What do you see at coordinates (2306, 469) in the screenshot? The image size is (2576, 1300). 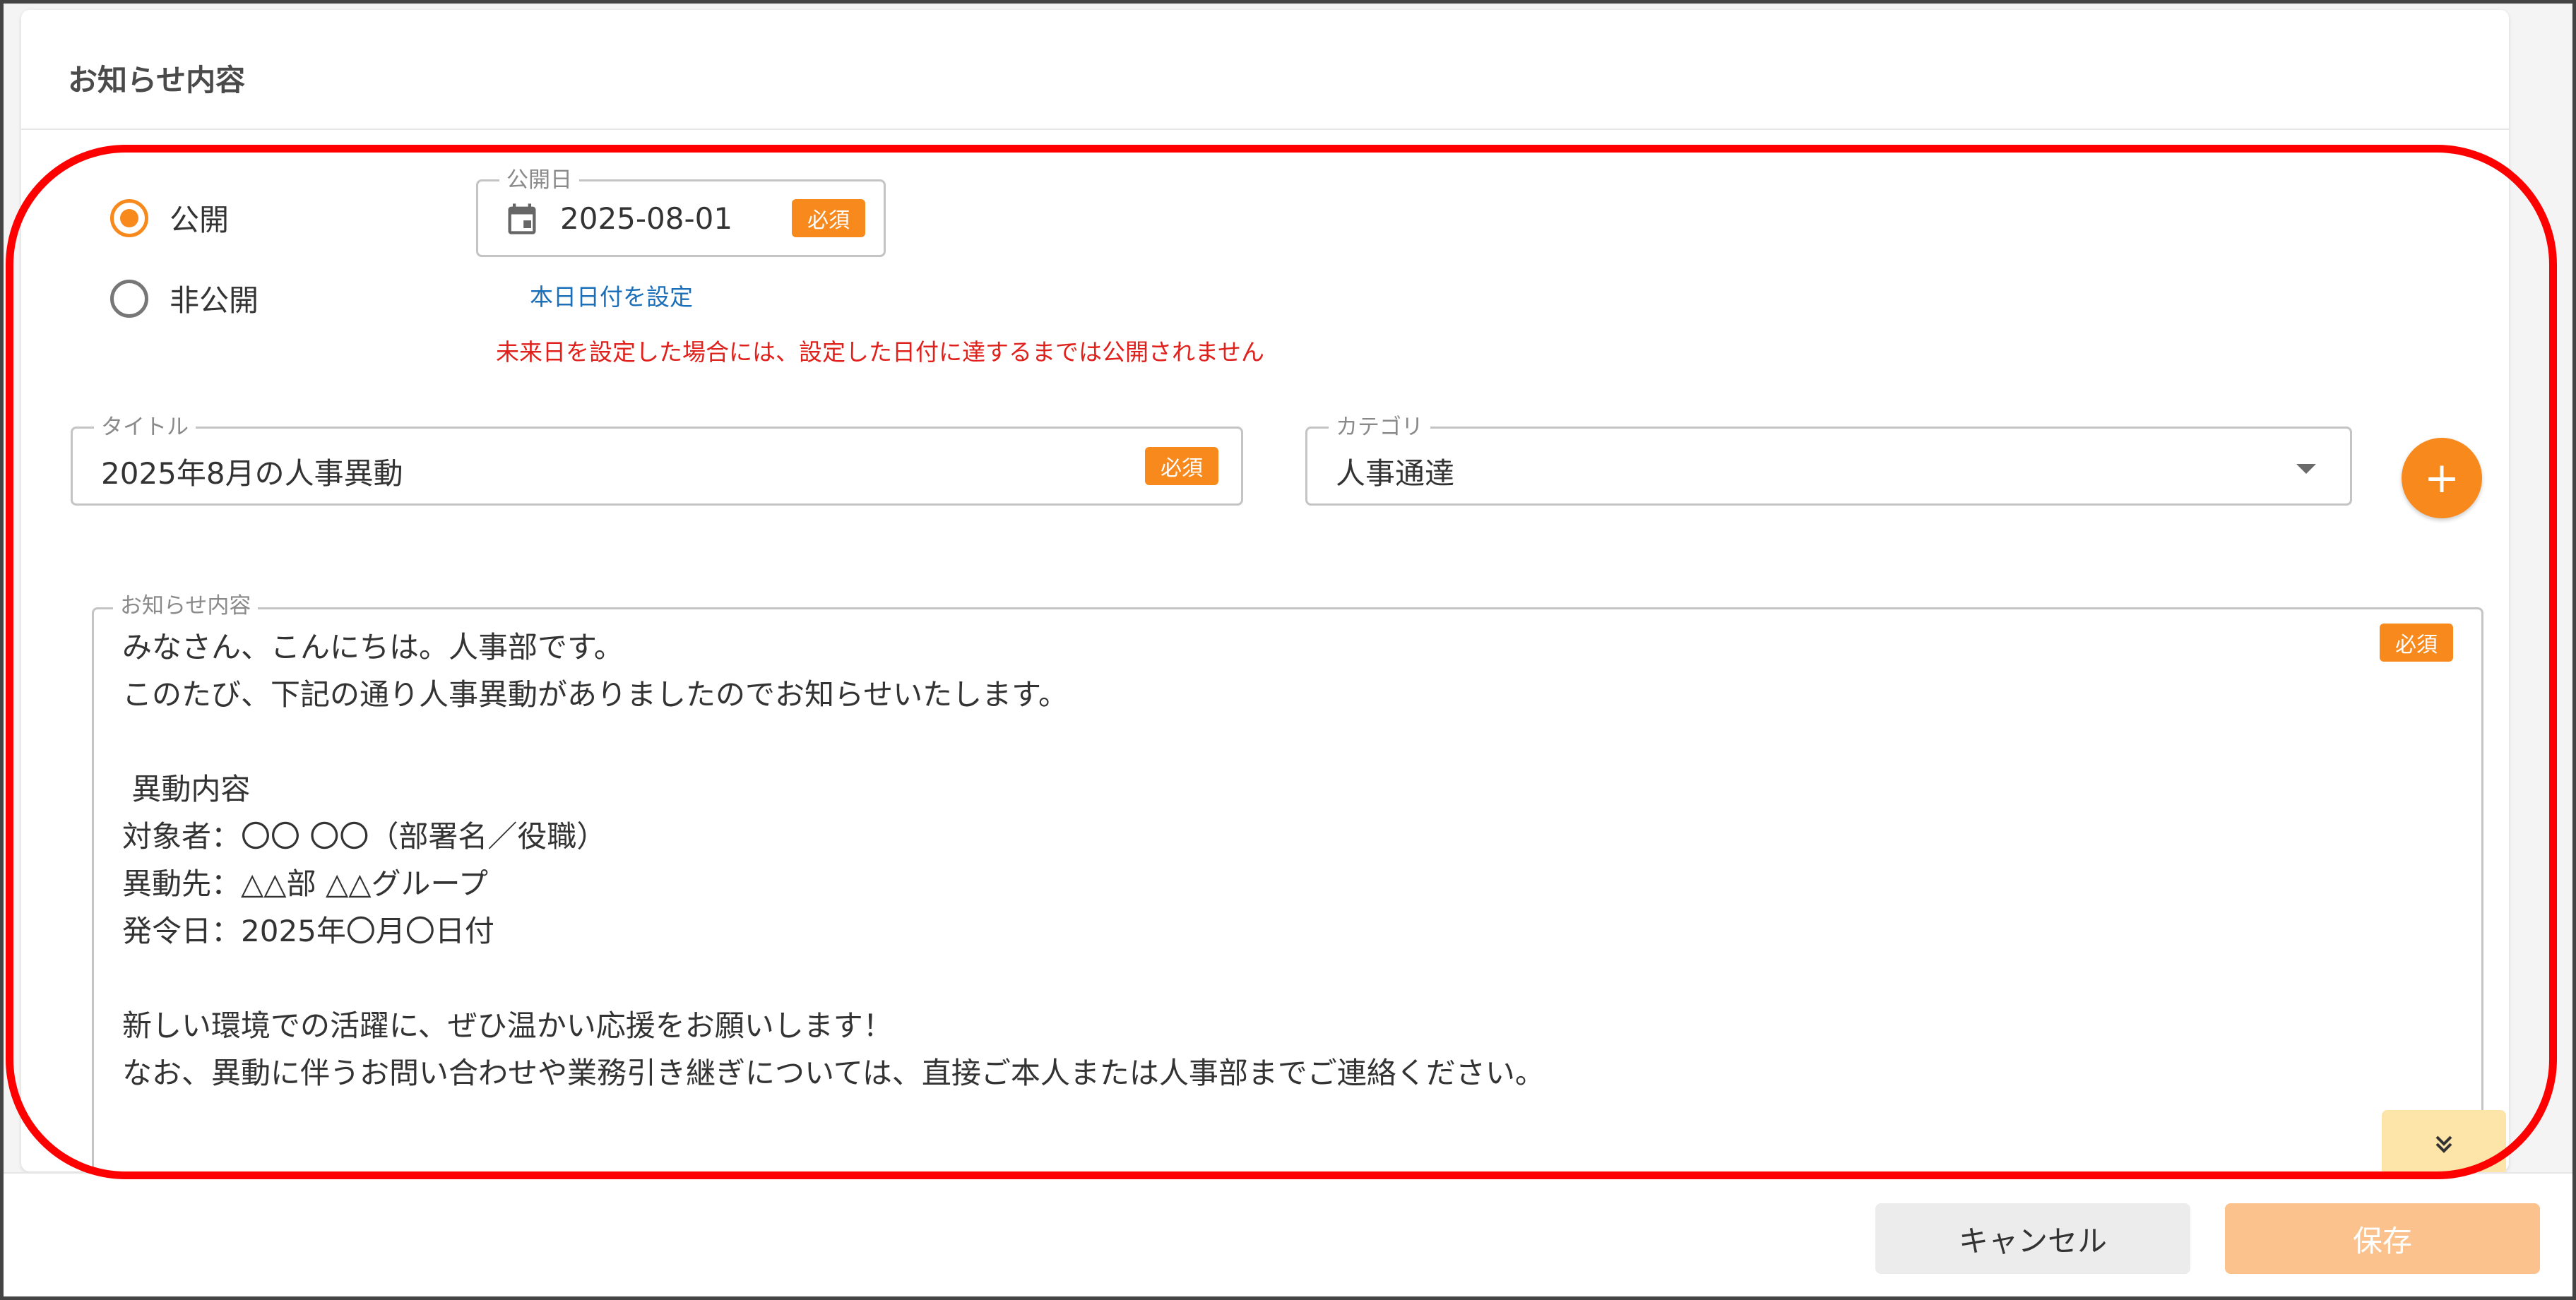 I see `chevron-down-icon` at bounding box center [2306, 469].